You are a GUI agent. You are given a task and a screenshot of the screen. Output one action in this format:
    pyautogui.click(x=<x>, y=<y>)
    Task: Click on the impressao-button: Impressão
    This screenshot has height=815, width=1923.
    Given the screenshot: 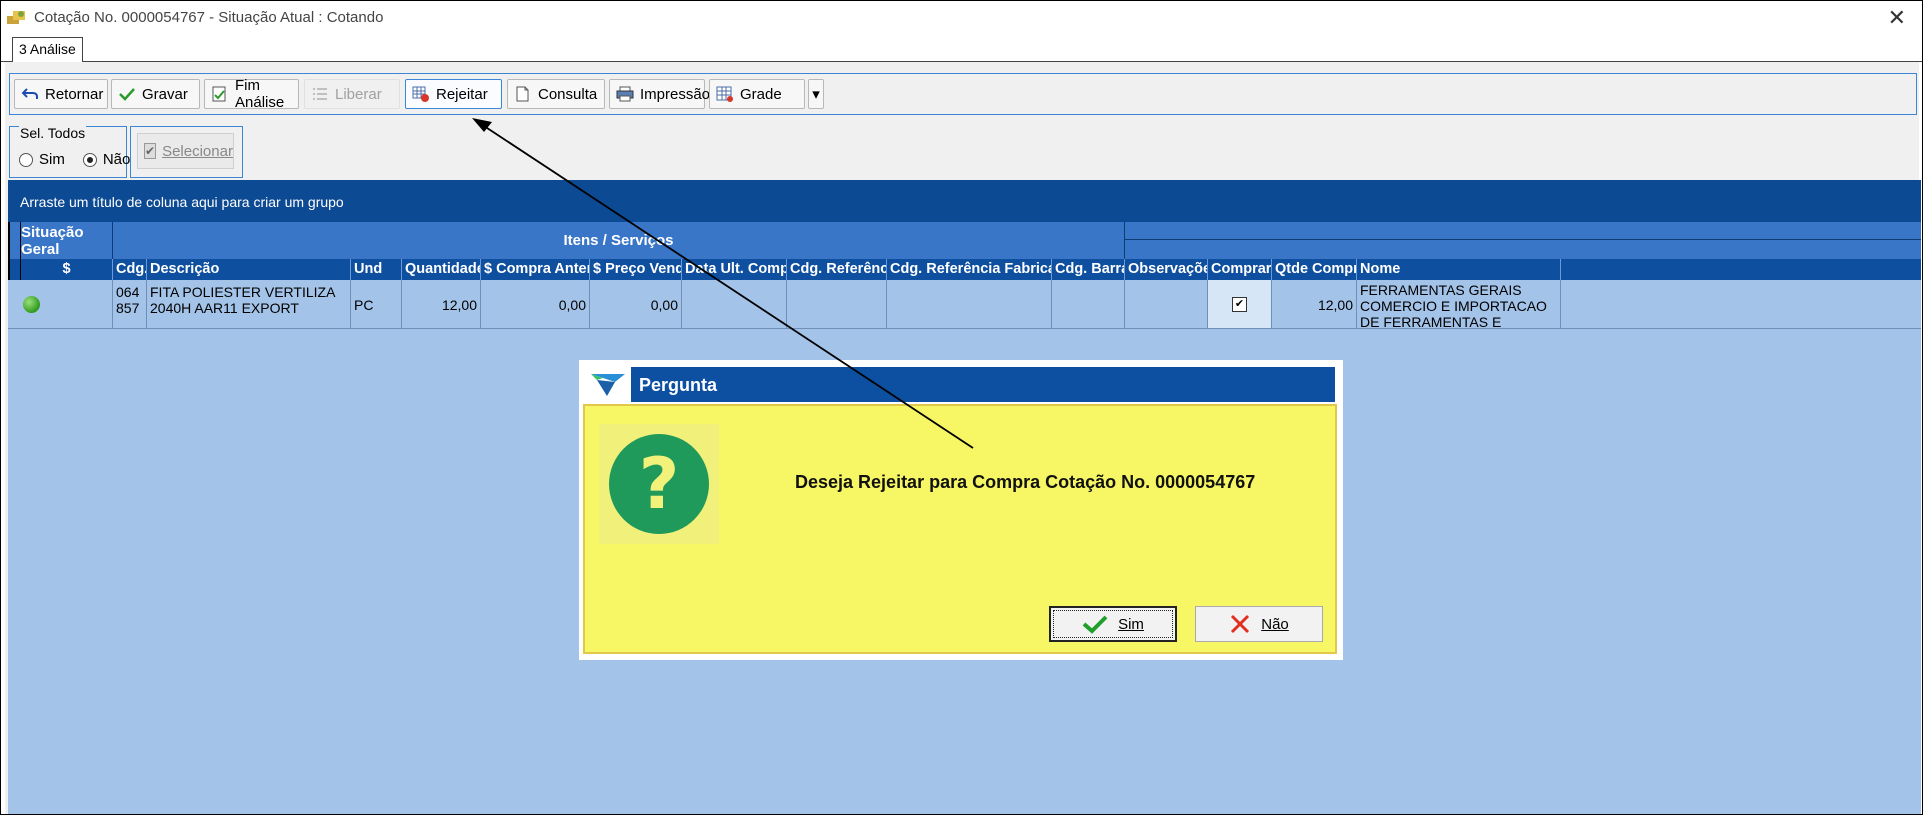 What is the action you would take?
    pyautogui.click(x=659, y=94)
    